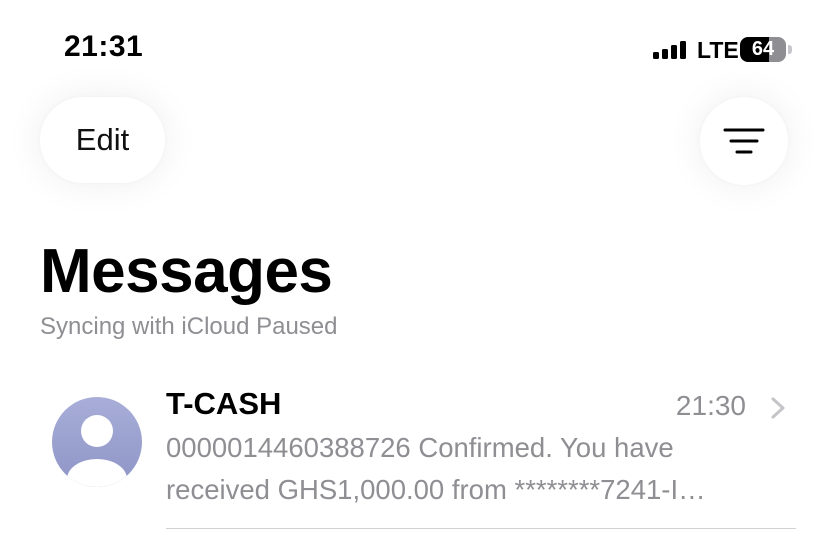 The height and width of the screenshot is (550, 828). I want to click on battery-tip, so click(790, 49).